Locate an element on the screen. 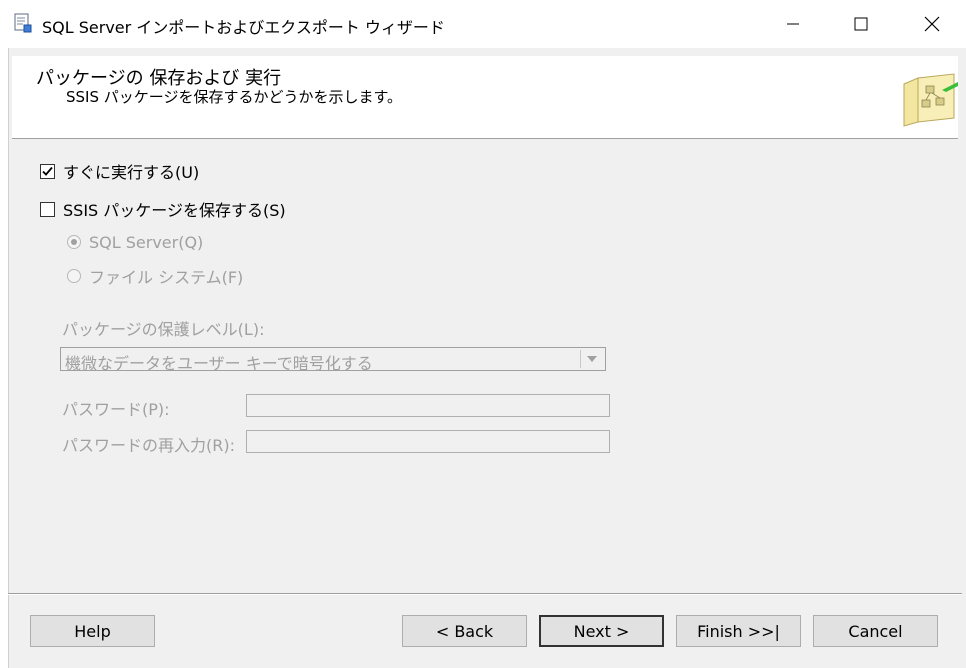 This screenshot has width=966, height=668. password-label: パスワード(P): is located at coordinates (116, 409).